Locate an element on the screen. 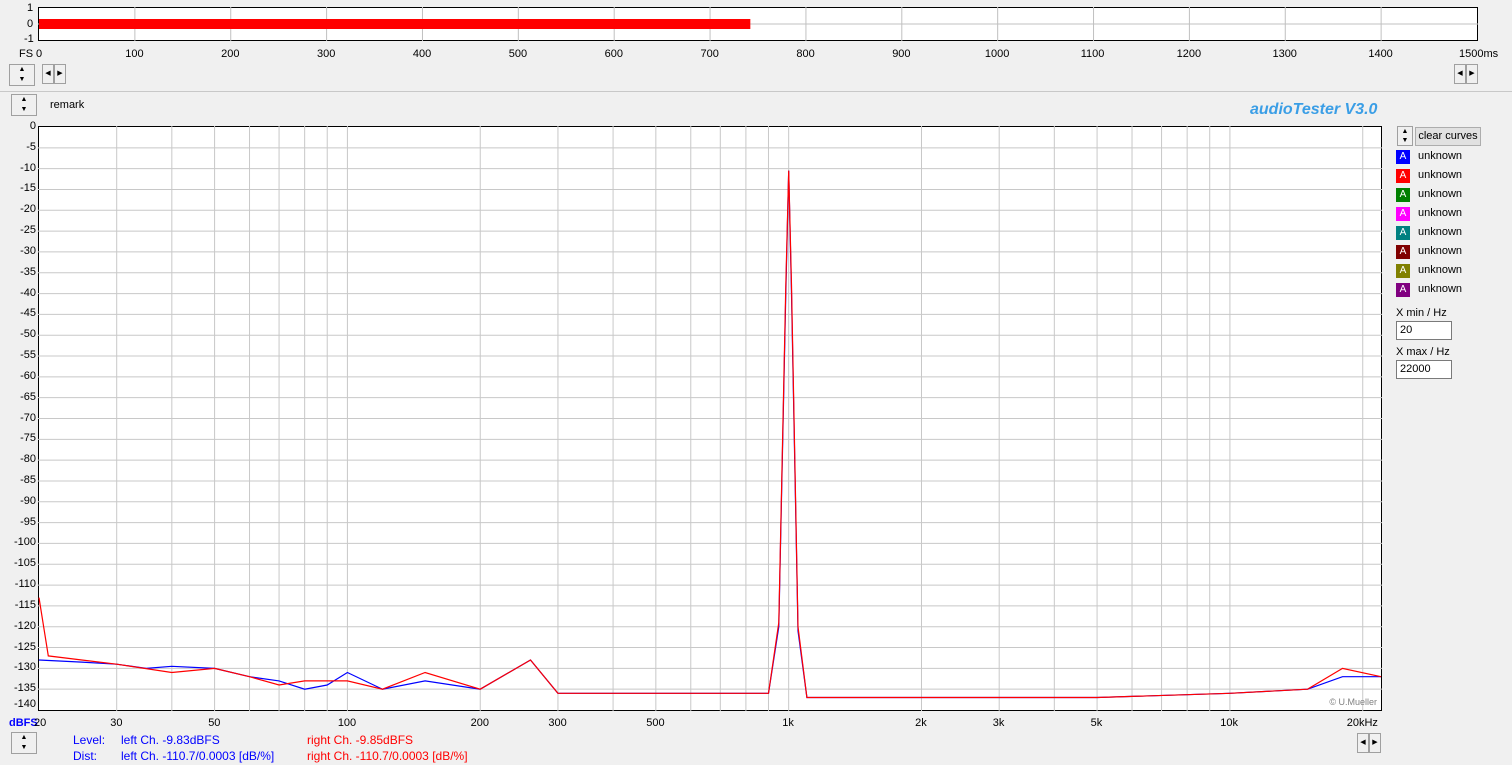 This screenshot has height=765, width=1512. y-tick-label: -35 is located at coordinates (28, 271).